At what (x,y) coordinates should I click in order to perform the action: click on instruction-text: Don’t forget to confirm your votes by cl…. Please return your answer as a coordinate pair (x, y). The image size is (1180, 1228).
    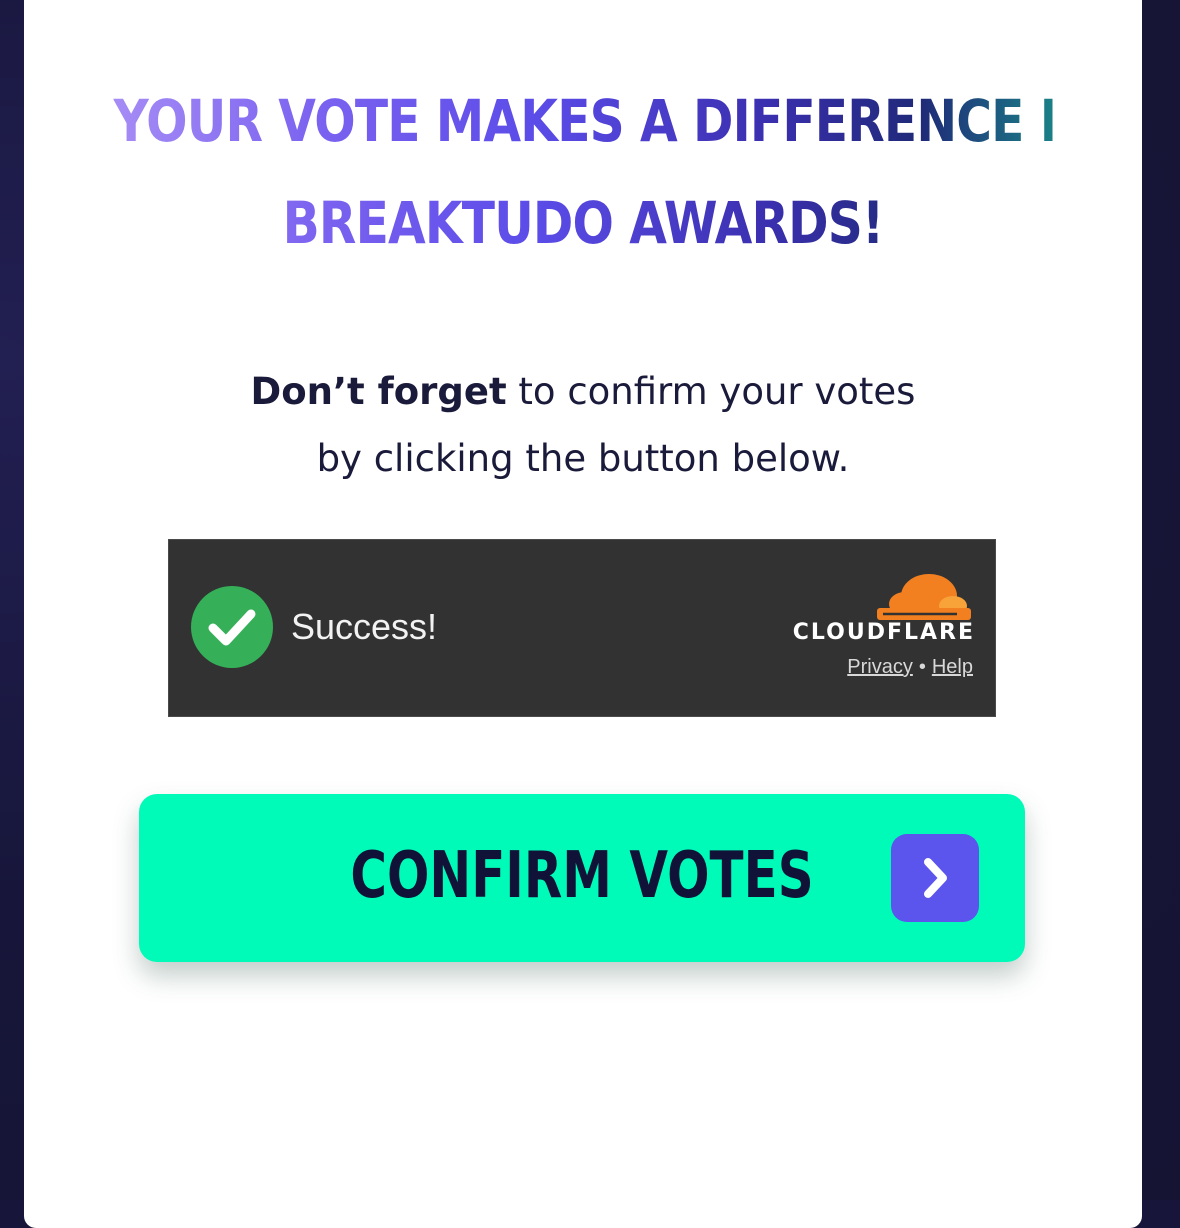
    Looking at the image, I should click on (583, 425).